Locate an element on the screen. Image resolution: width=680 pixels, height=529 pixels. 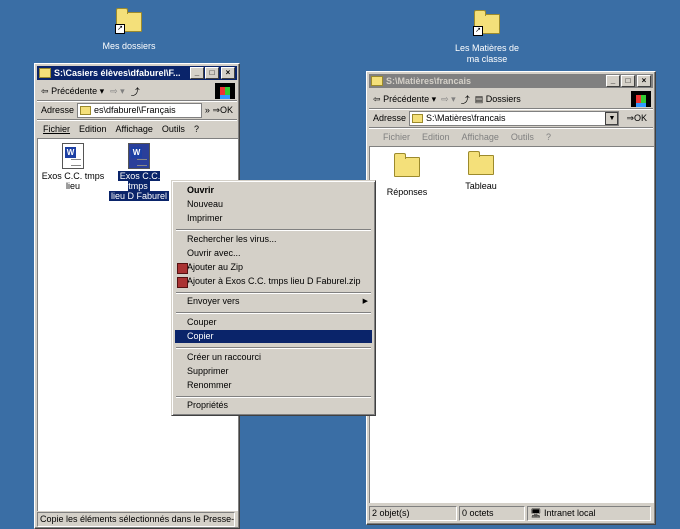
address-value: es\dfaburel\Français is located at coordinates (135, 110).